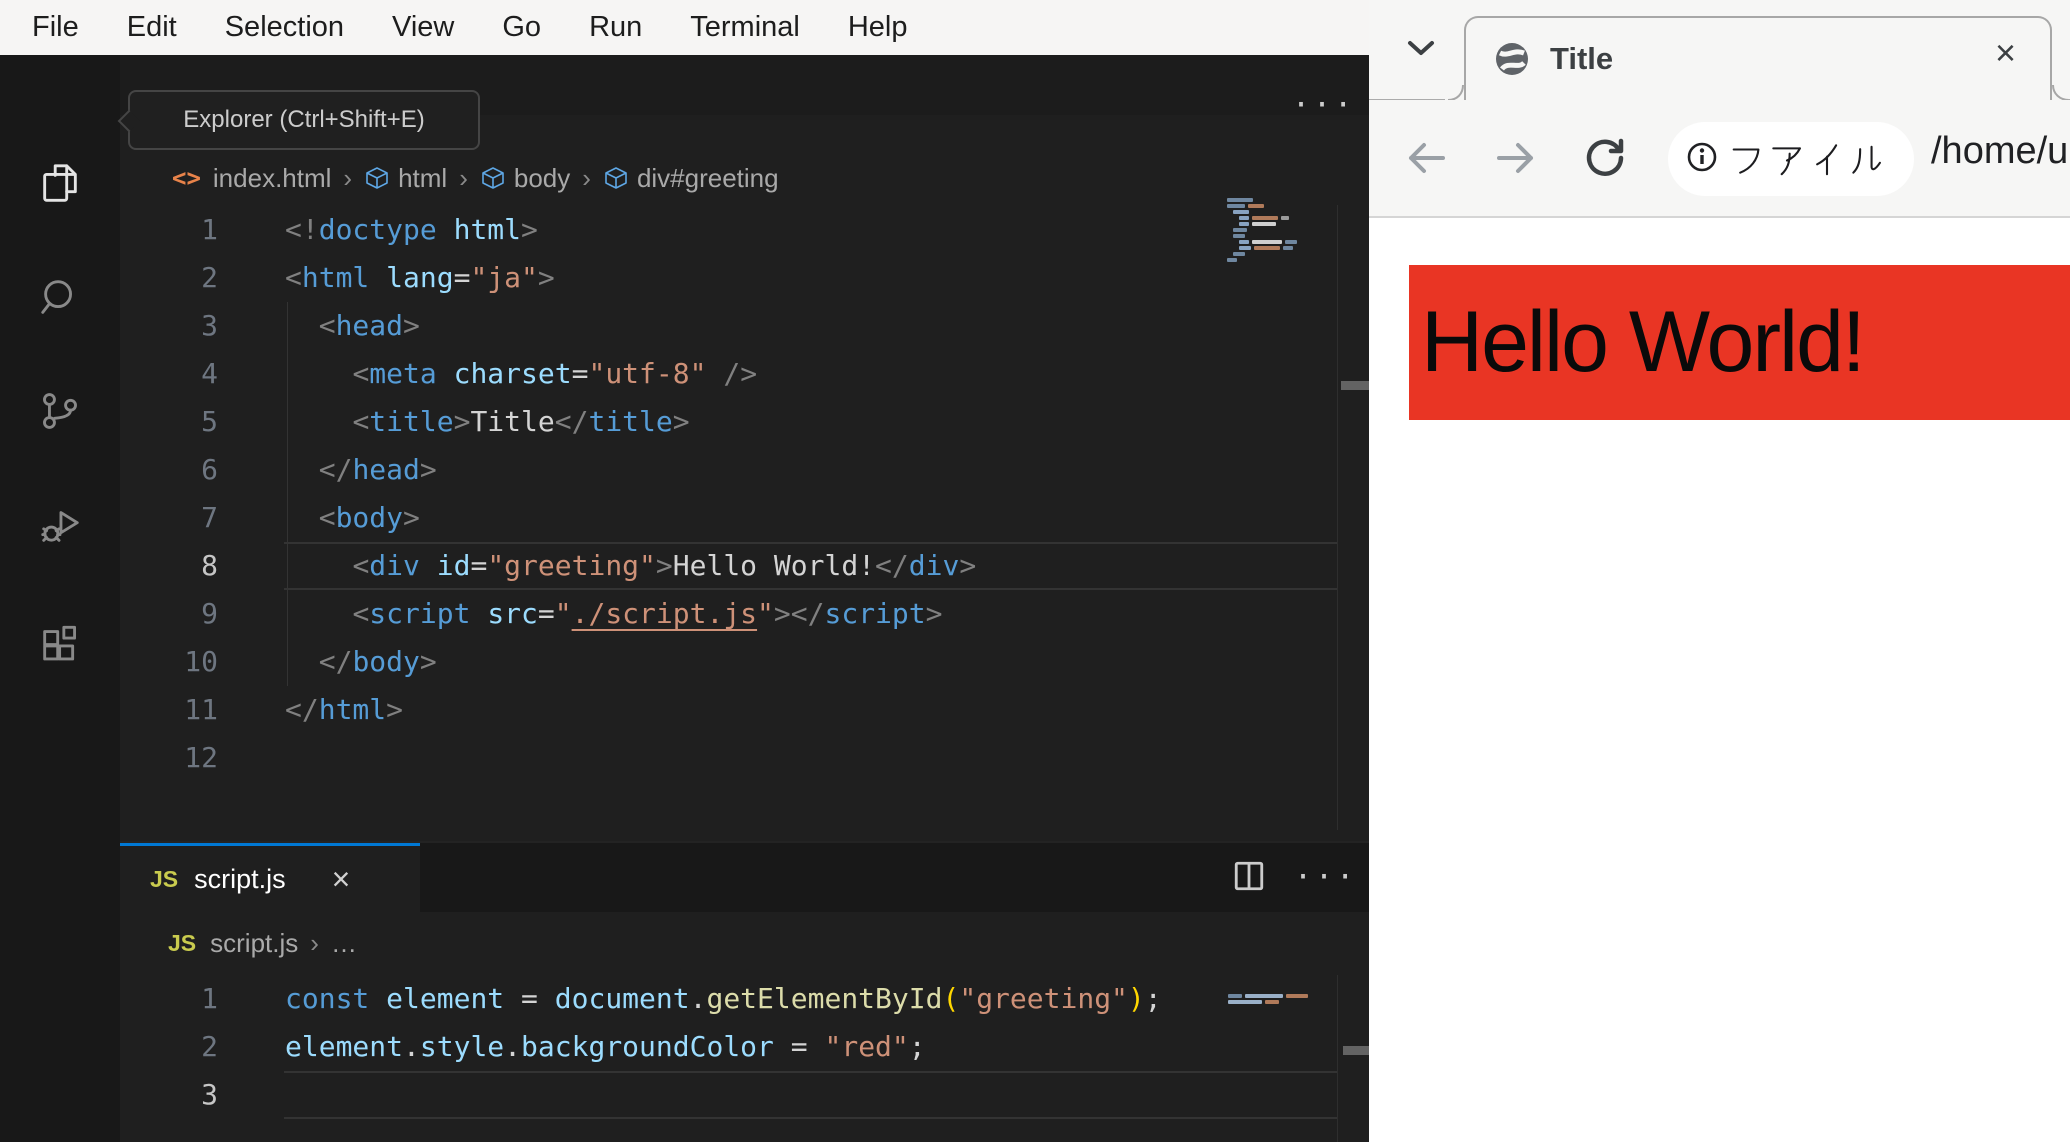 The height and width of the screenshot is (1142, 2070). Describe the element at coordinates (744, 326) in the screenshot. I see `code-line-3: 3 <head>` at that location.